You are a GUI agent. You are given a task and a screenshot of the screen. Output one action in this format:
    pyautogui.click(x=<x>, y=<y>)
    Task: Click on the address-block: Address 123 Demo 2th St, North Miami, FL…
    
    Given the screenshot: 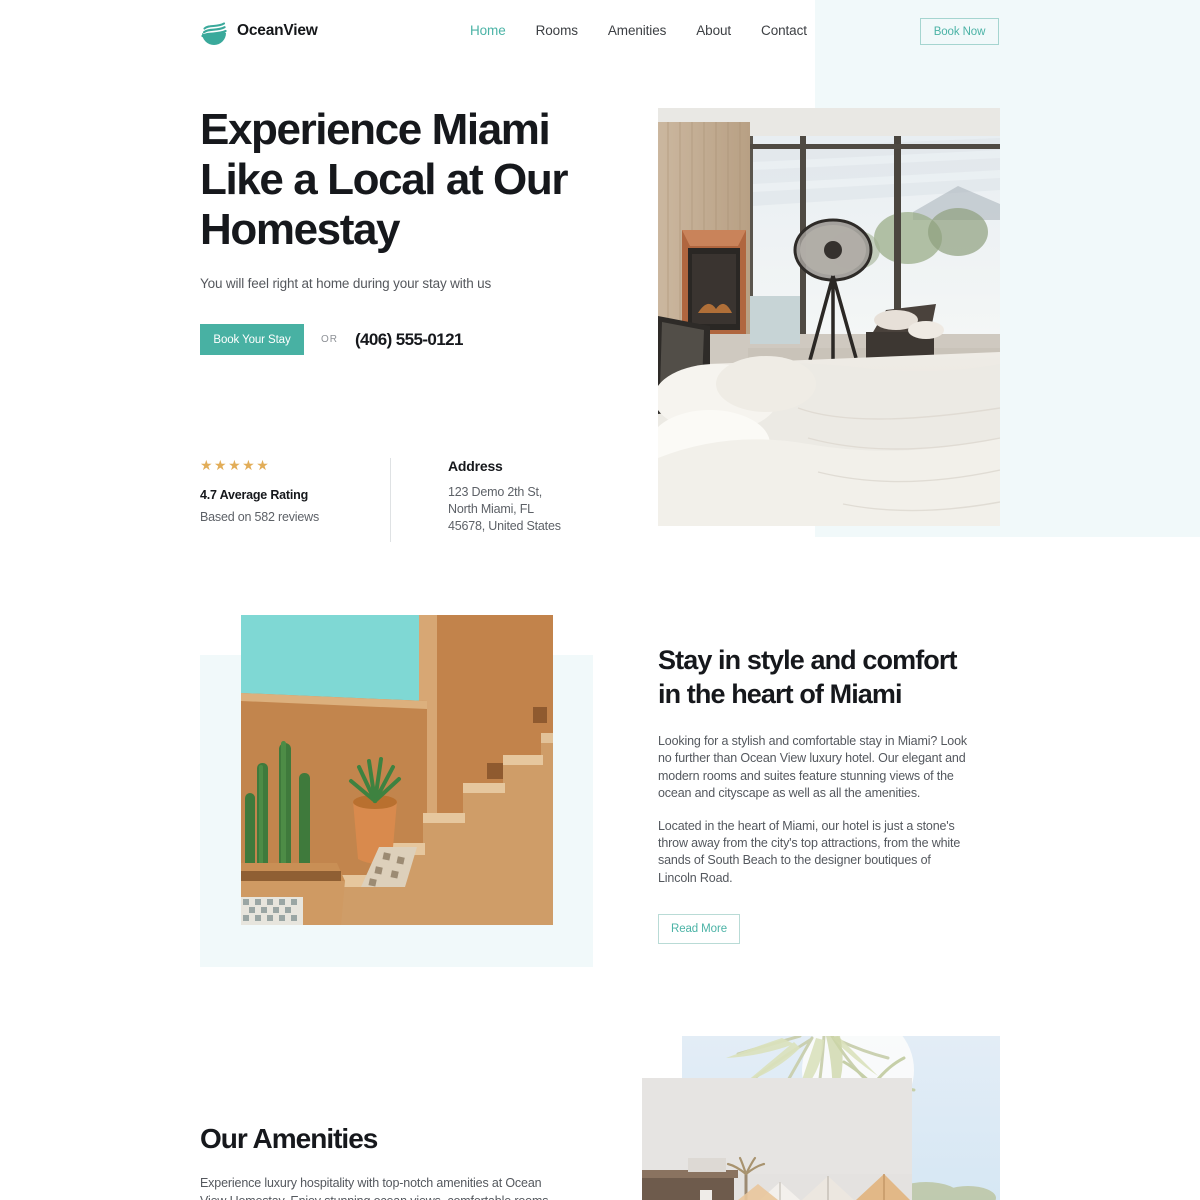 What is the action you would take?
    pyautogui.click(x=509, y=500)
    